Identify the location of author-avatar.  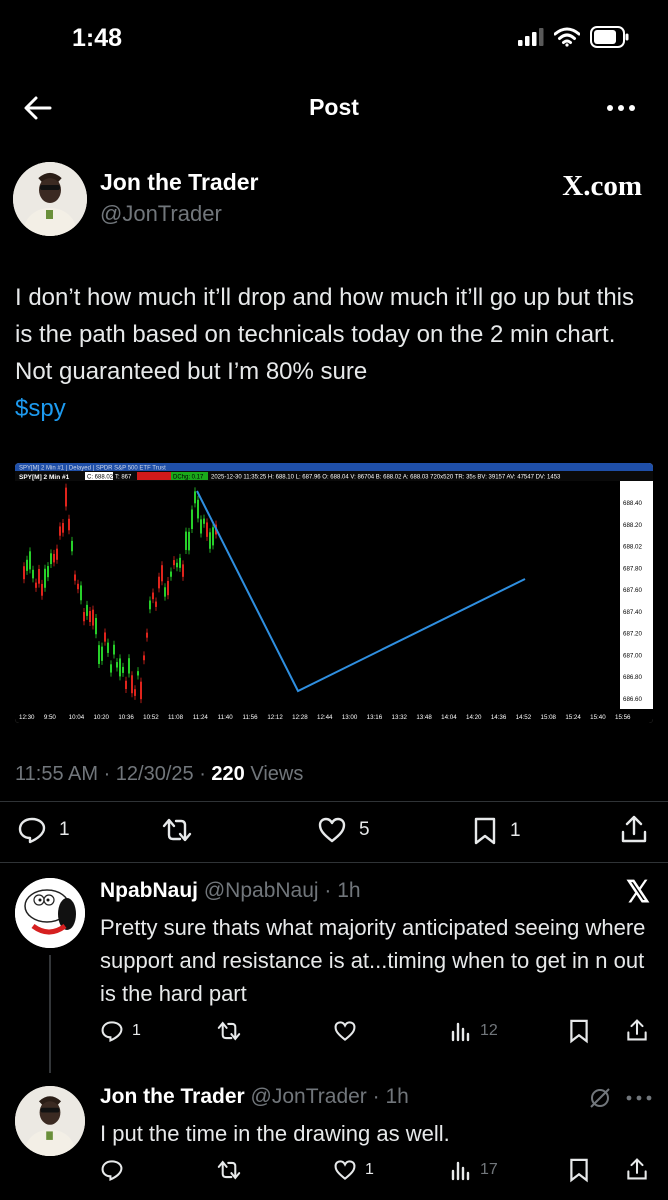
(50, 199).